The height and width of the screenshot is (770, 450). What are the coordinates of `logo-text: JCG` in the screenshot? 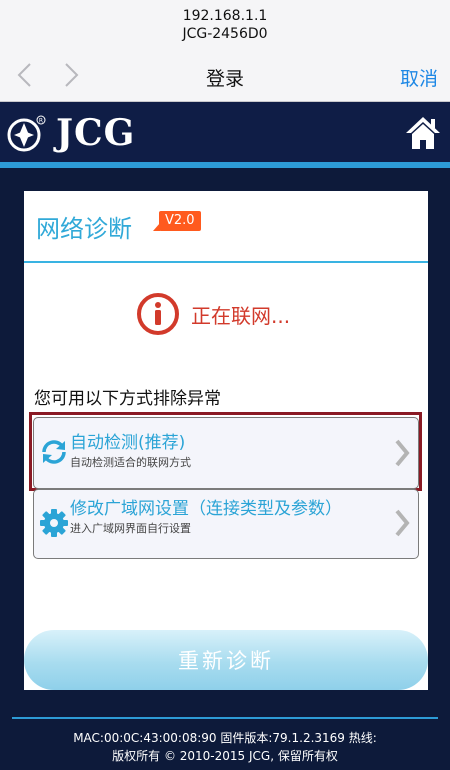 It's located at (96, 133).